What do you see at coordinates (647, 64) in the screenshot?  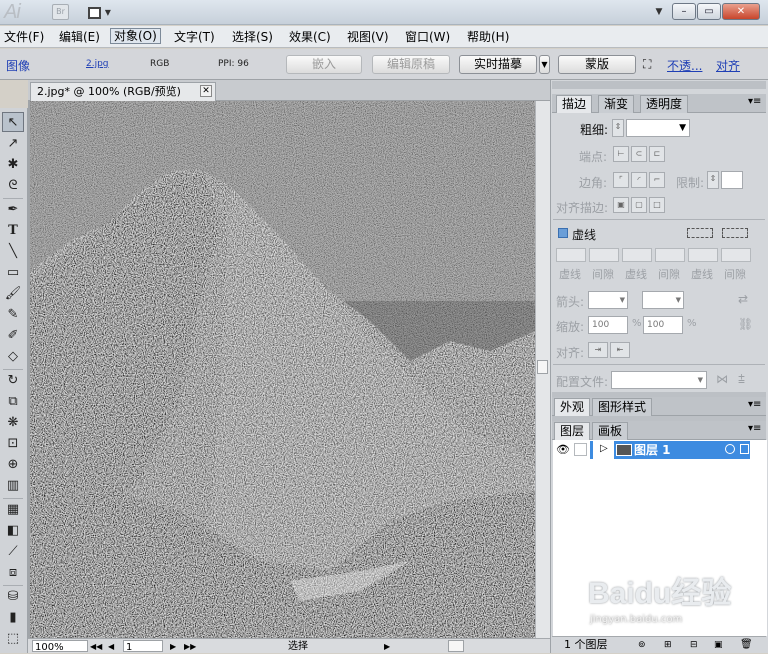 I see `transform-icon: ⛶` at bounding box center [647, 64].